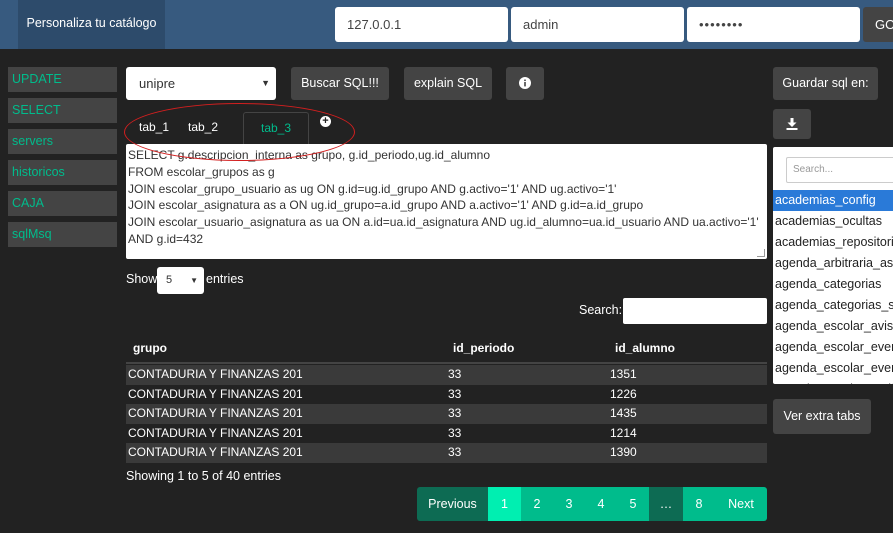 This screenshot has width=893, height=533. Describe the element at coordinates (225, 279) in the screenshot. I see `entries-label: entries` at that location.